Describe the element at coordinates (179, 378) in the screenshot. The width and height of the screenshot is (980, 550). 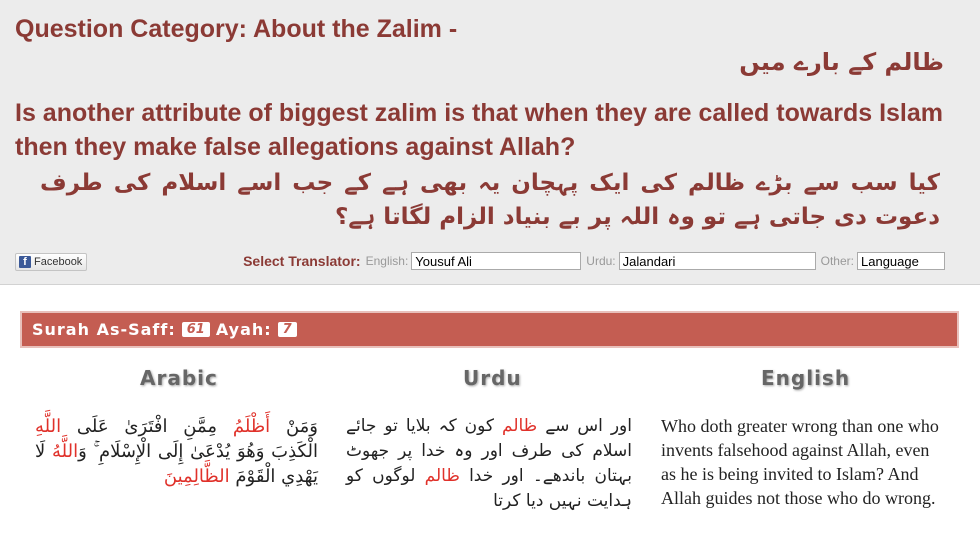
I see `arabic-column-heading: Arabic` at that location.